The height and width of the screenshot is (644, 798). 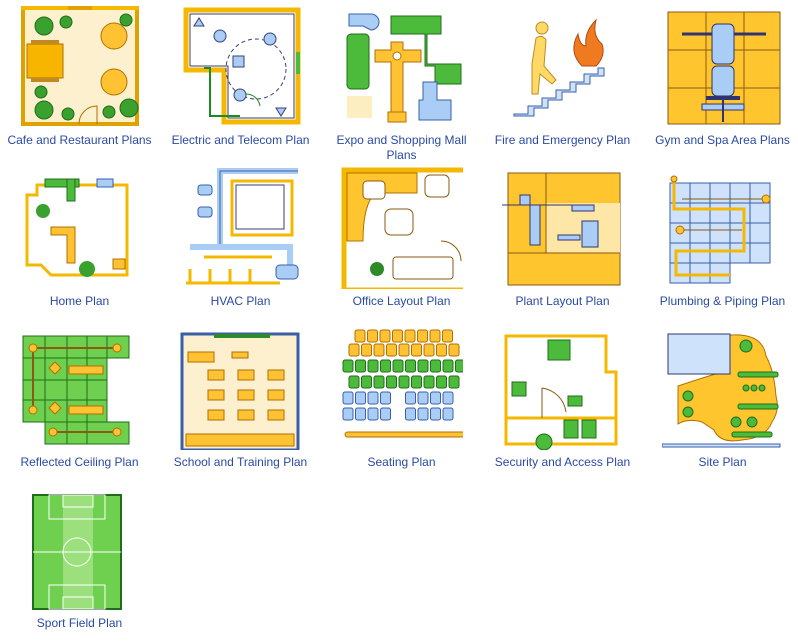 I want to click on gallery-item-label: Site Plan, so click(x=722, y=462).